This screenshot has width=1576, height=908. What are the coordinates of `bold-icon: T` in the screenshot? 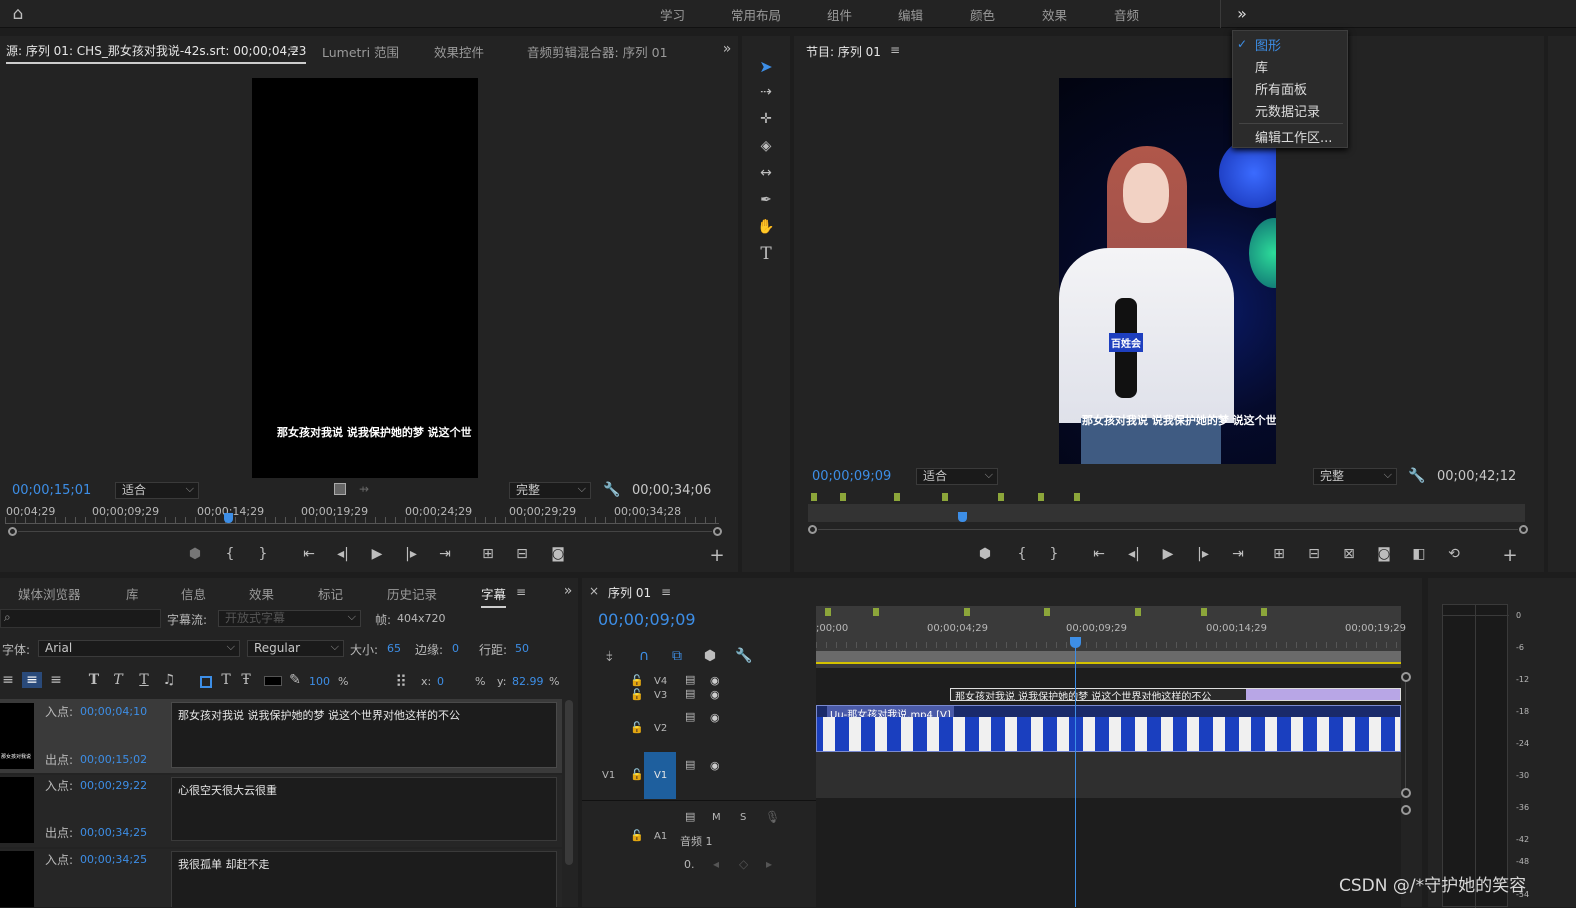 It's located at (94, 680).